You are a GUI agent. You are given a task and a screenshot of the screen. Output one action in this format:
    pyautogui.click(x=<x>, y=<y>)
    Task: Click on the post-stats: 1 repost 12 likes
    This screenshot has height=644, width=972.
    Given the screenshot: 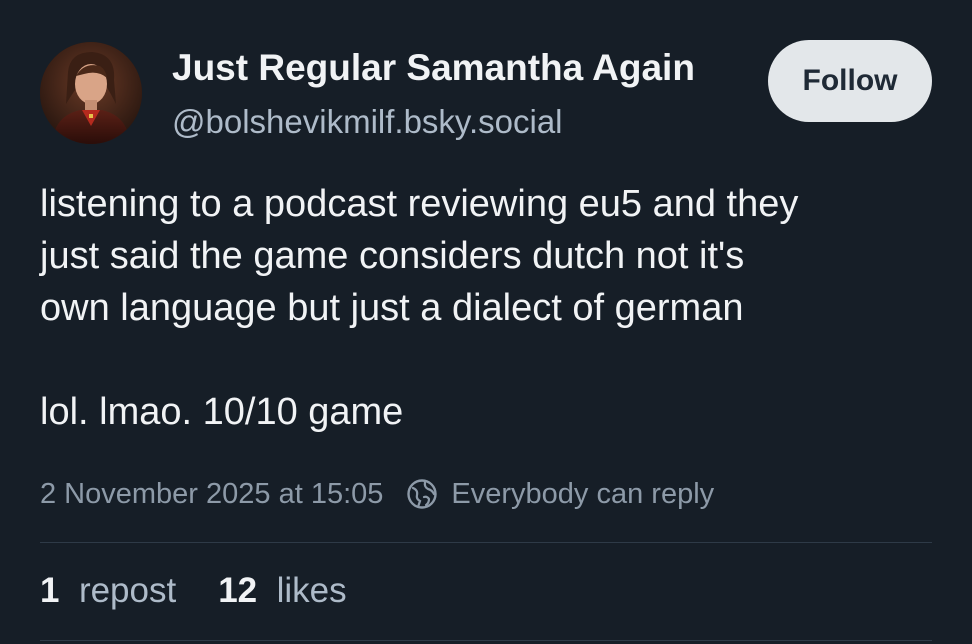 What is the action you would take?
    pyautogui.click(x=193, y=591)
    